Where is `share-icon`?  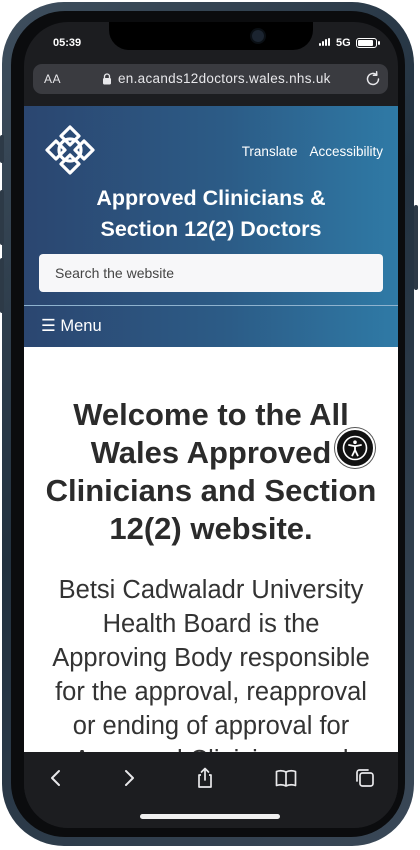 share-icon is located at coordinates (205, 778).